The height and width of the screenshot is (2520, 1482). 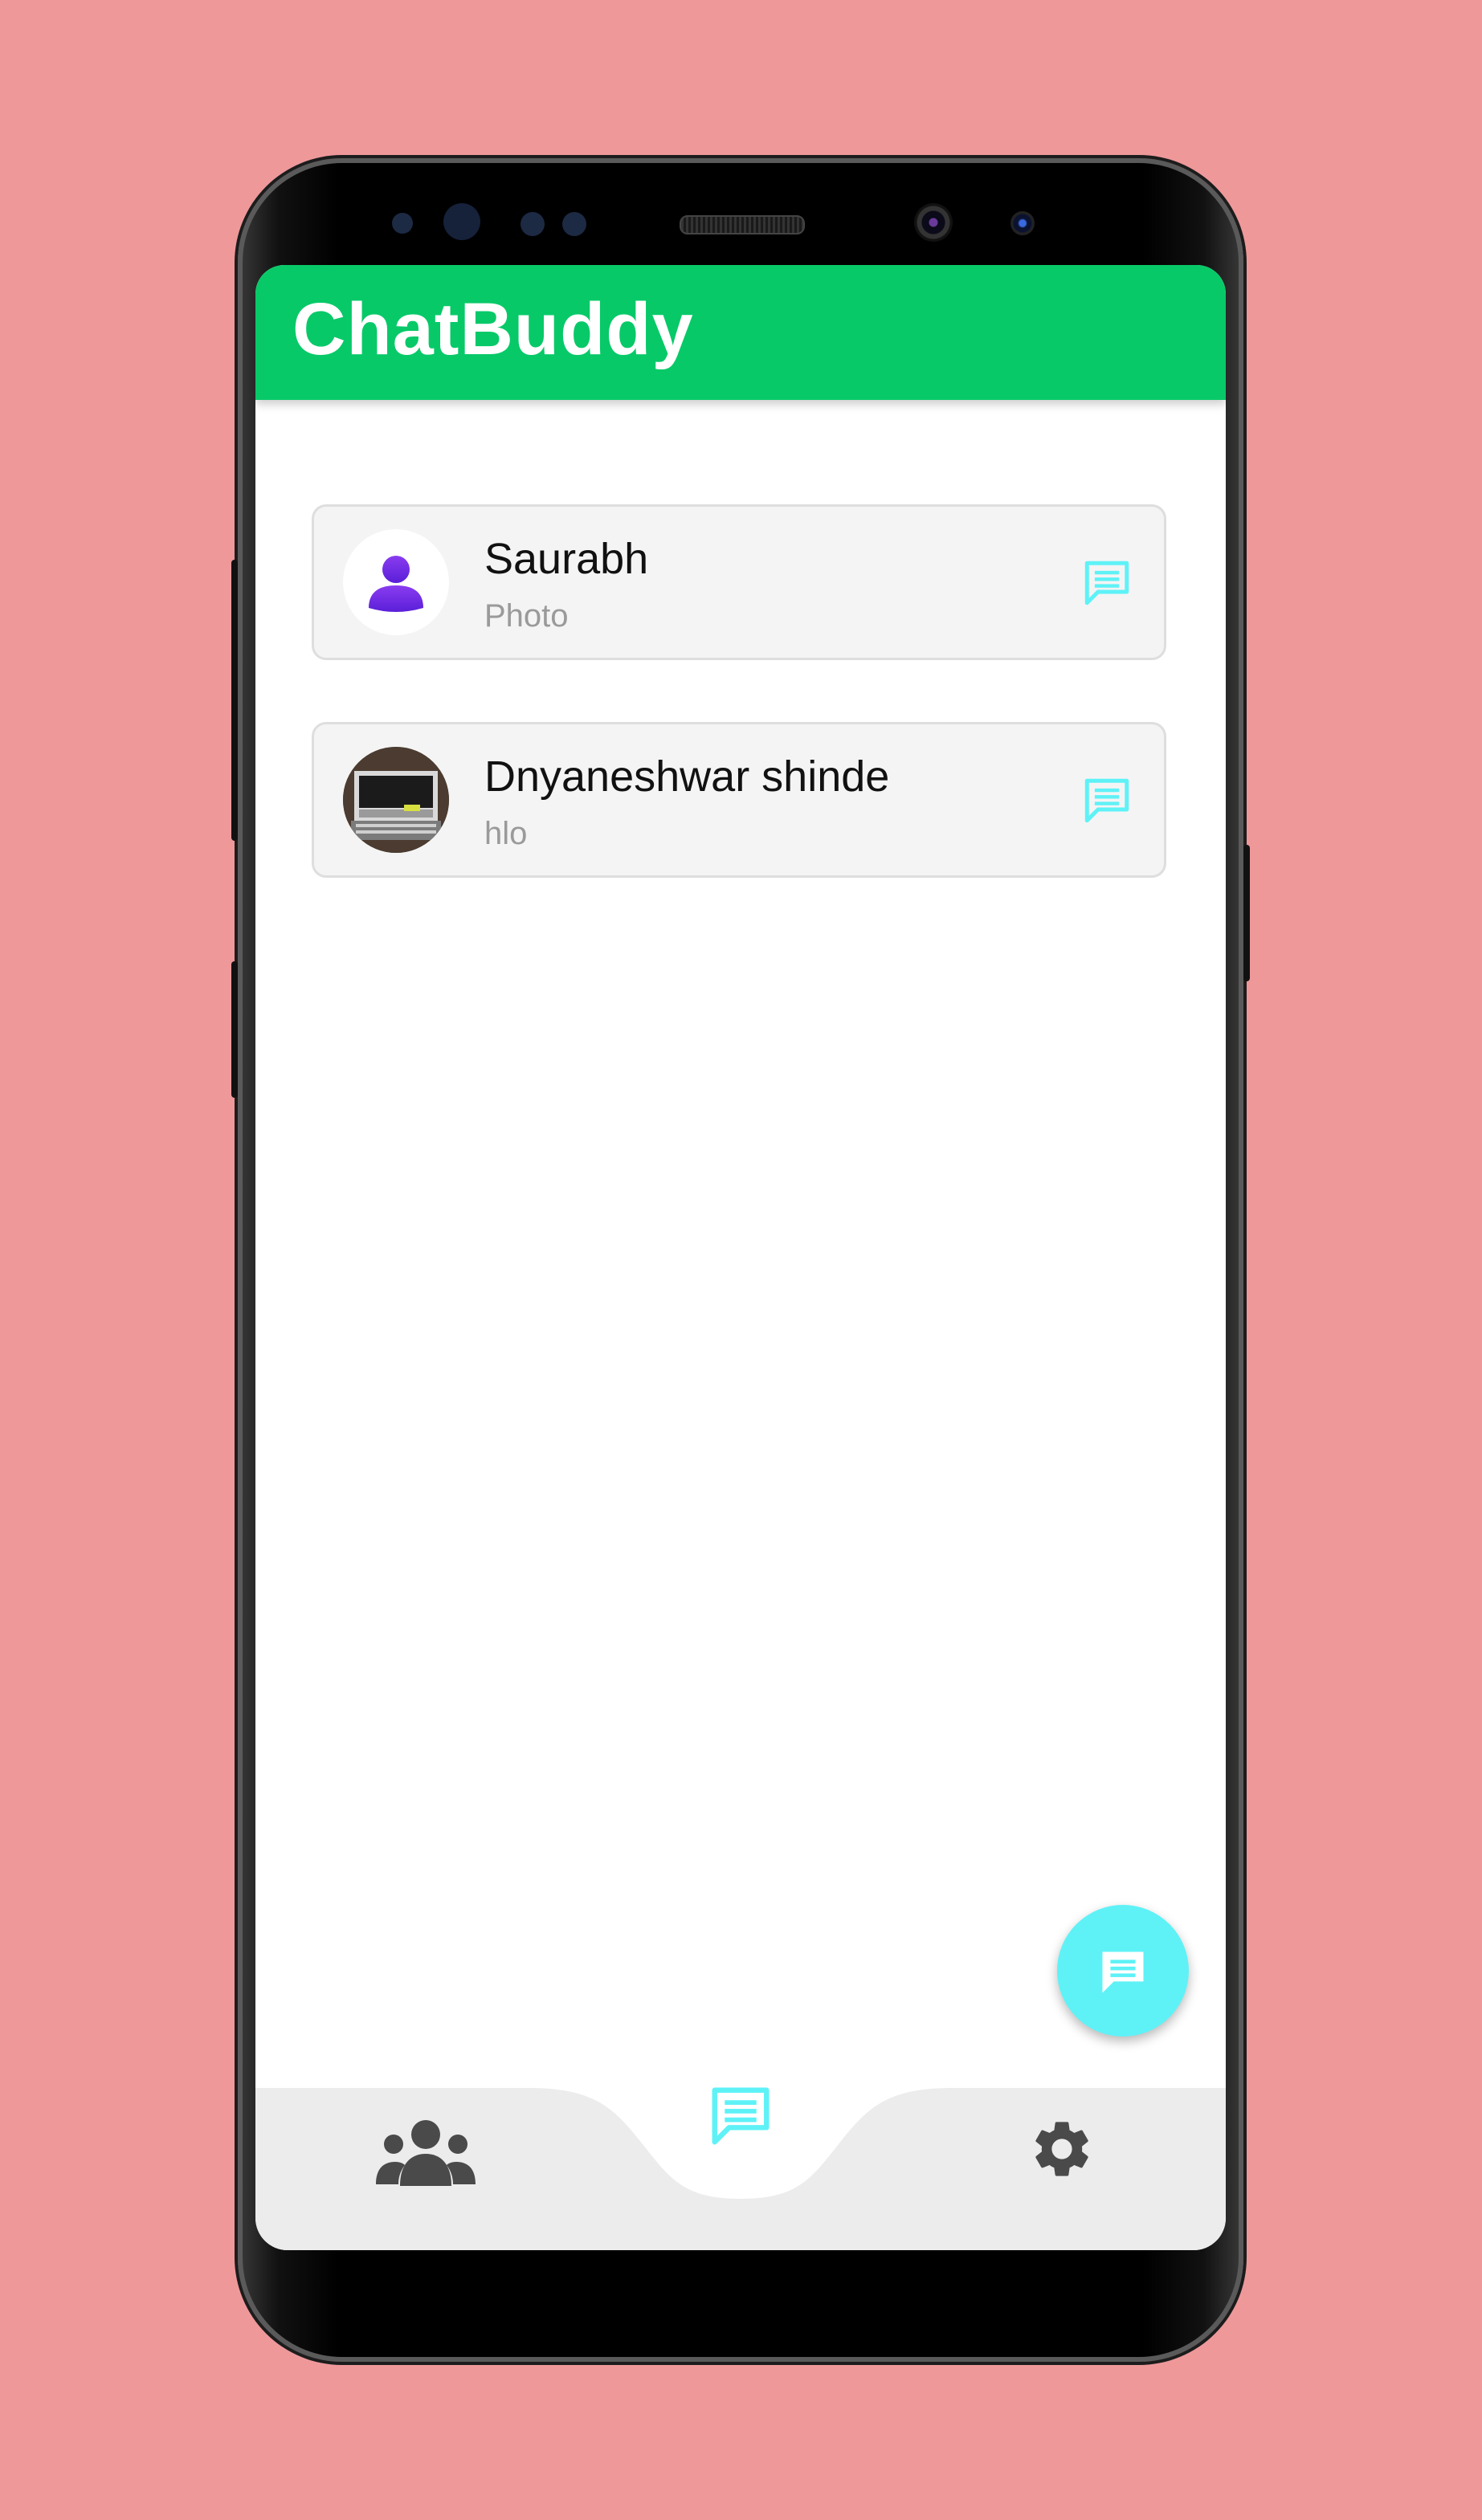 I want to click on chat-list-item: Dnyaneshwar shinde hlo, so click(x=739, y=800).